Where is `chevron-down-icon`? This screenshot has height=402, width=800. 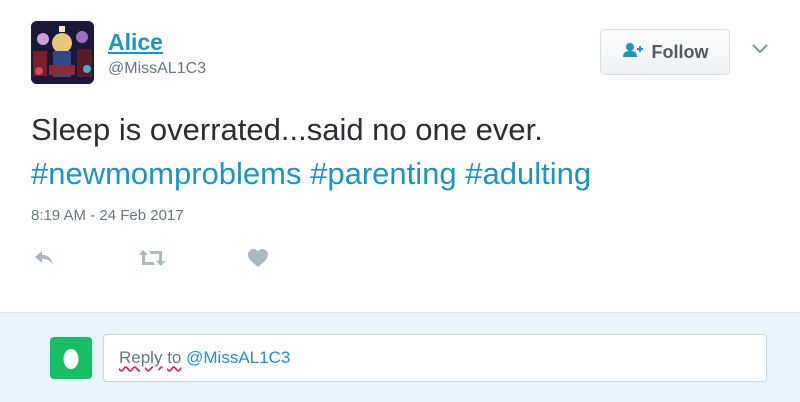
chevron-down-icon is located at coordinates (760, 51).